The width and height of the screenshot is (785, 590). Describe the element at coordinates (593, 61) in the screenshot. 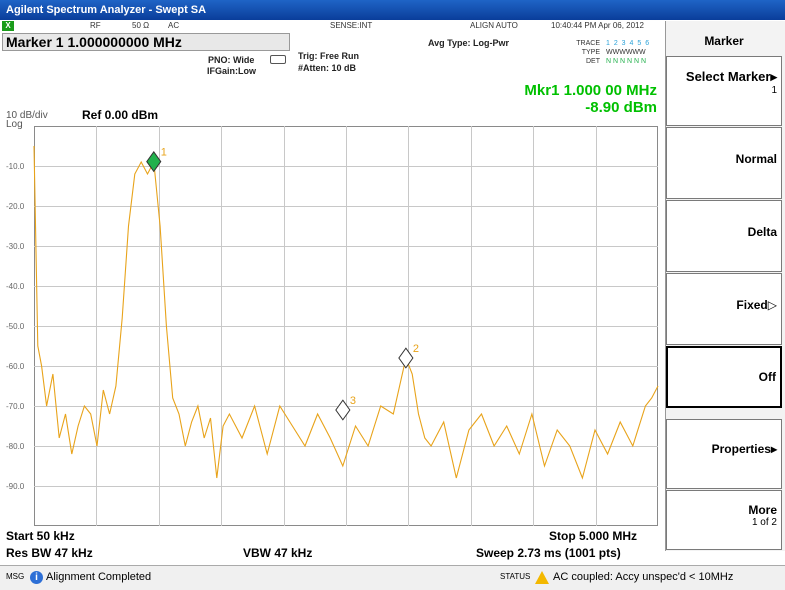

I see `det-label: DET` at that location.